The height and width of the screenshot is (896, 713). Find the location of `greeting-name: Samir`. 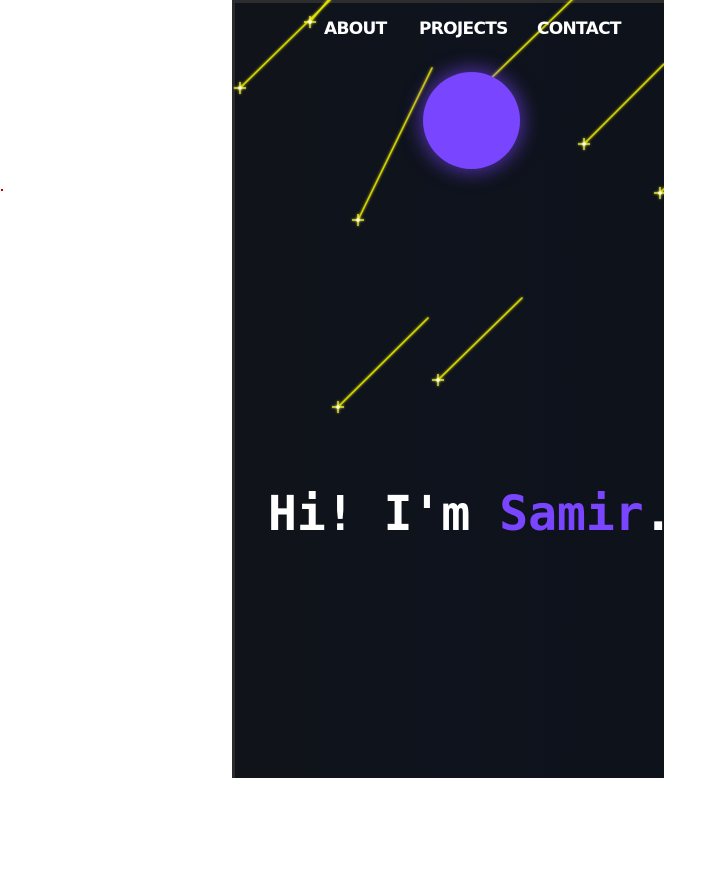

greeting-name: Samir is located at coordinates (571, 514).